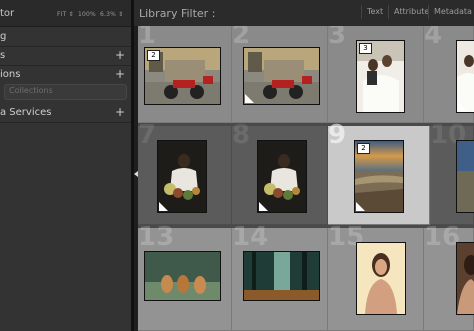 Image resolution: width=474 pixels, height=331 pixels. I want to click on grid-cell: 15, so click(376, 276).